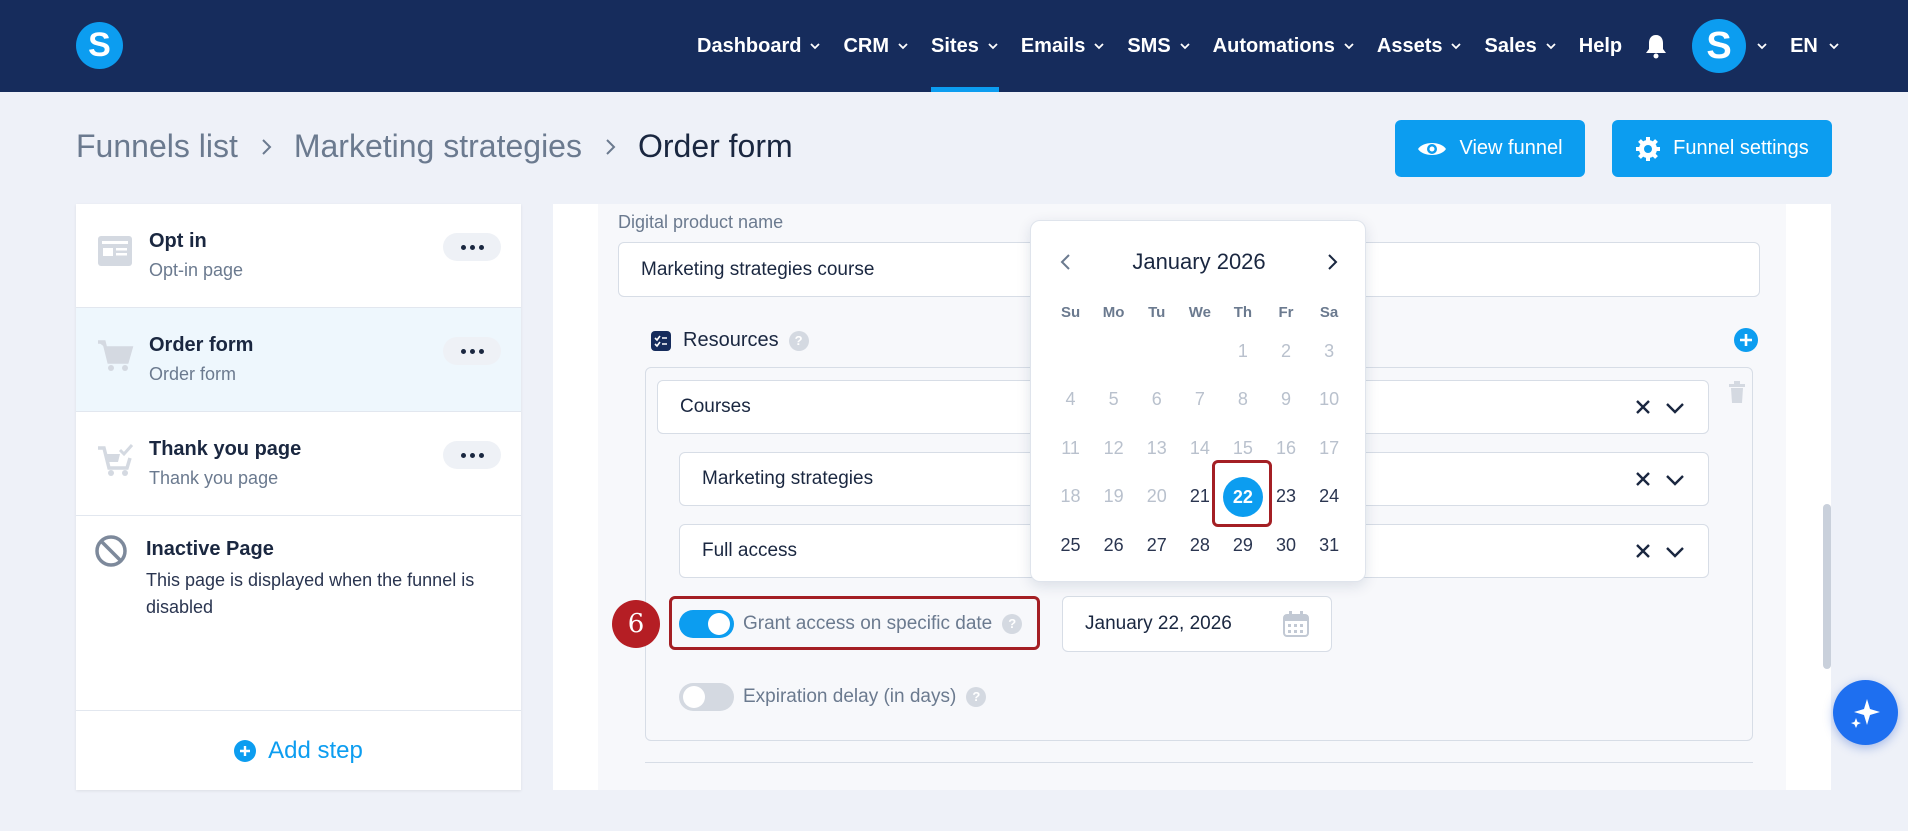 This screenshot has height=831, width=1908. What do you see at coordinates (116, 460) in the screenshot?
I see `cart-check-icon` at bounding box center [116, 460].